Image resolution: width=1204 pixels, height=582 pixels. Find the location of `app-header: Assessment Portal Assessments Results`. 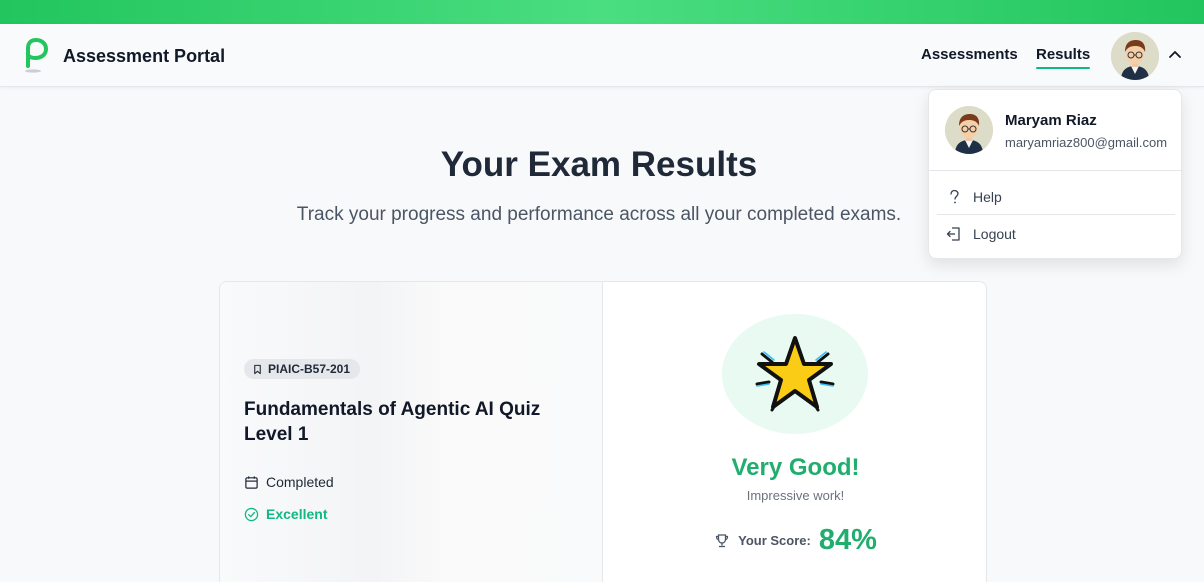

app-header: Assessment Portal Assessments Results is located at coordinates (602, 55).